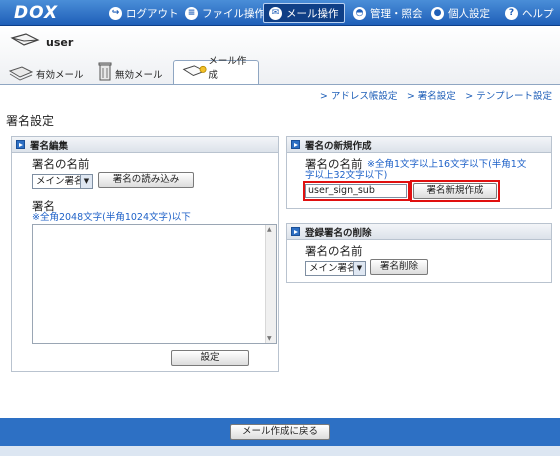 This screenshot has width=560, height=456. Describe the element at coordinates (280, 84) in the screenshot. I see `tab-divider` at that location.